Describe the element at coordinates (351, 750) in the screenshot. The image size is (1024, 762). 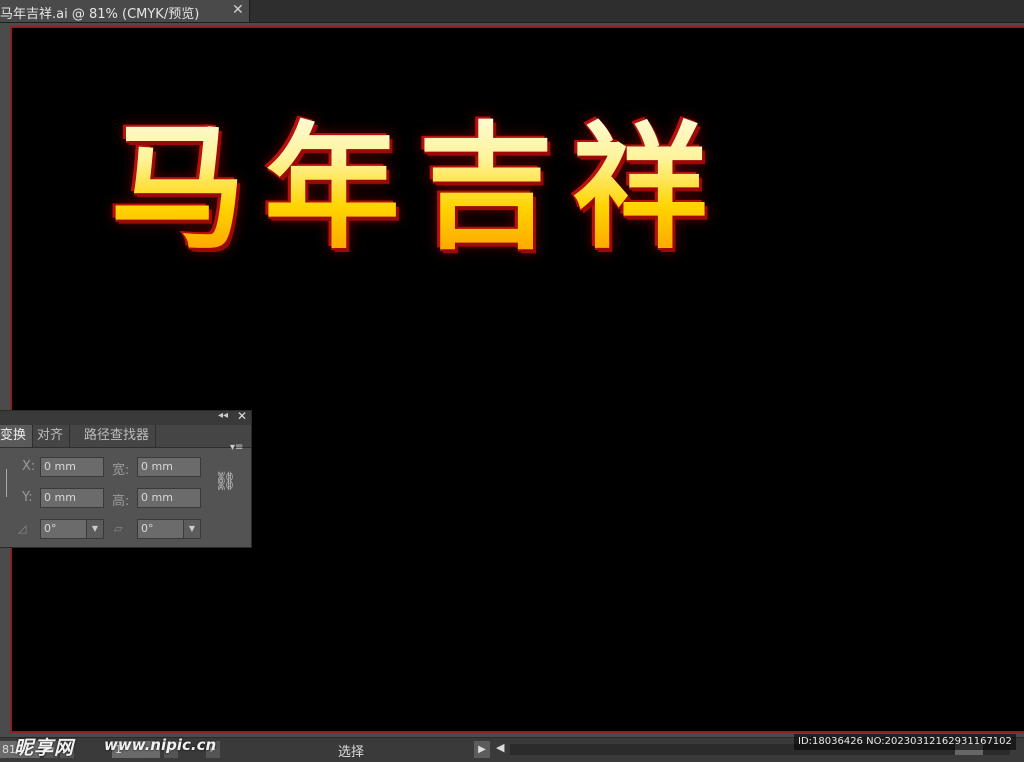
I see `tool-status-text: 选择` at that location.